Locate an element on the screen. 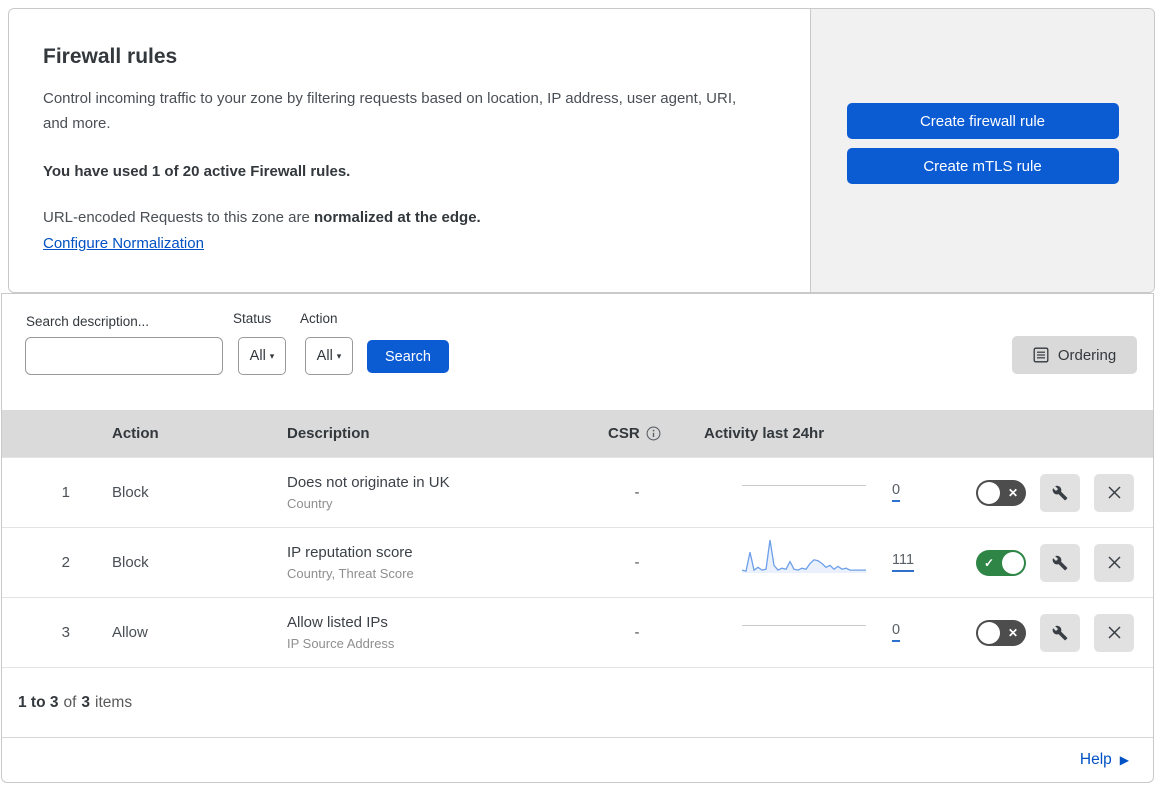  rule-action: Allow is located at coordinates (130, 632).